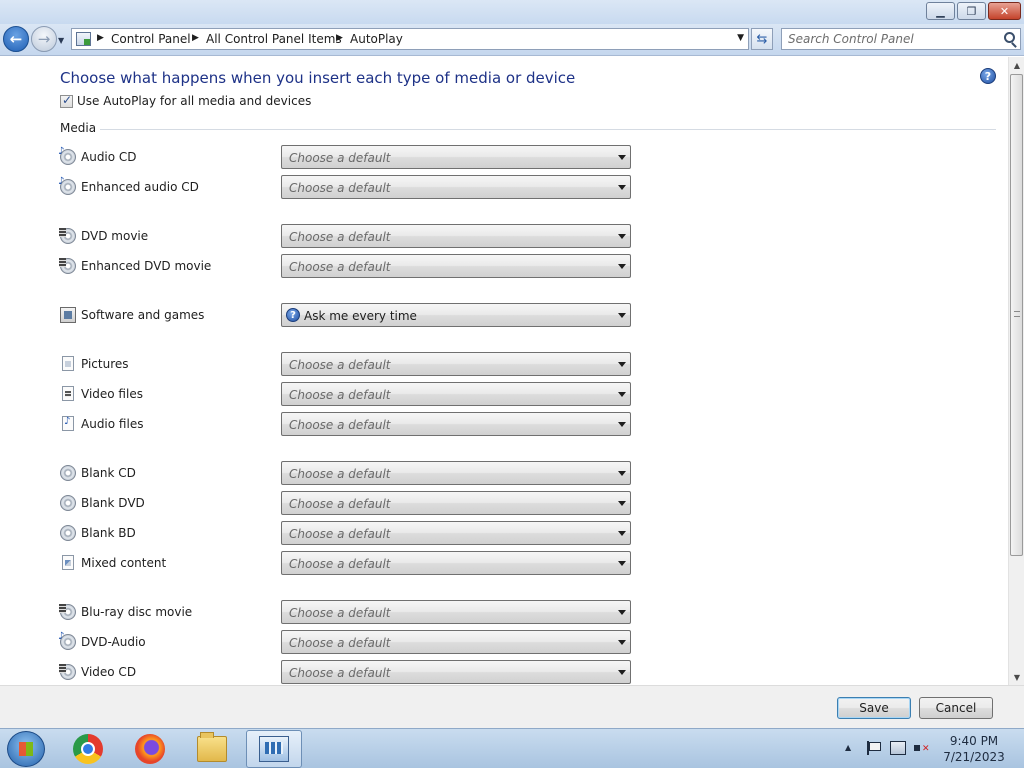 The image size is (1024, 768). Describe the element at coordinates (456, 533) in the screenshot. I see `blank-bd-dropdown: Choose a default` at that location.